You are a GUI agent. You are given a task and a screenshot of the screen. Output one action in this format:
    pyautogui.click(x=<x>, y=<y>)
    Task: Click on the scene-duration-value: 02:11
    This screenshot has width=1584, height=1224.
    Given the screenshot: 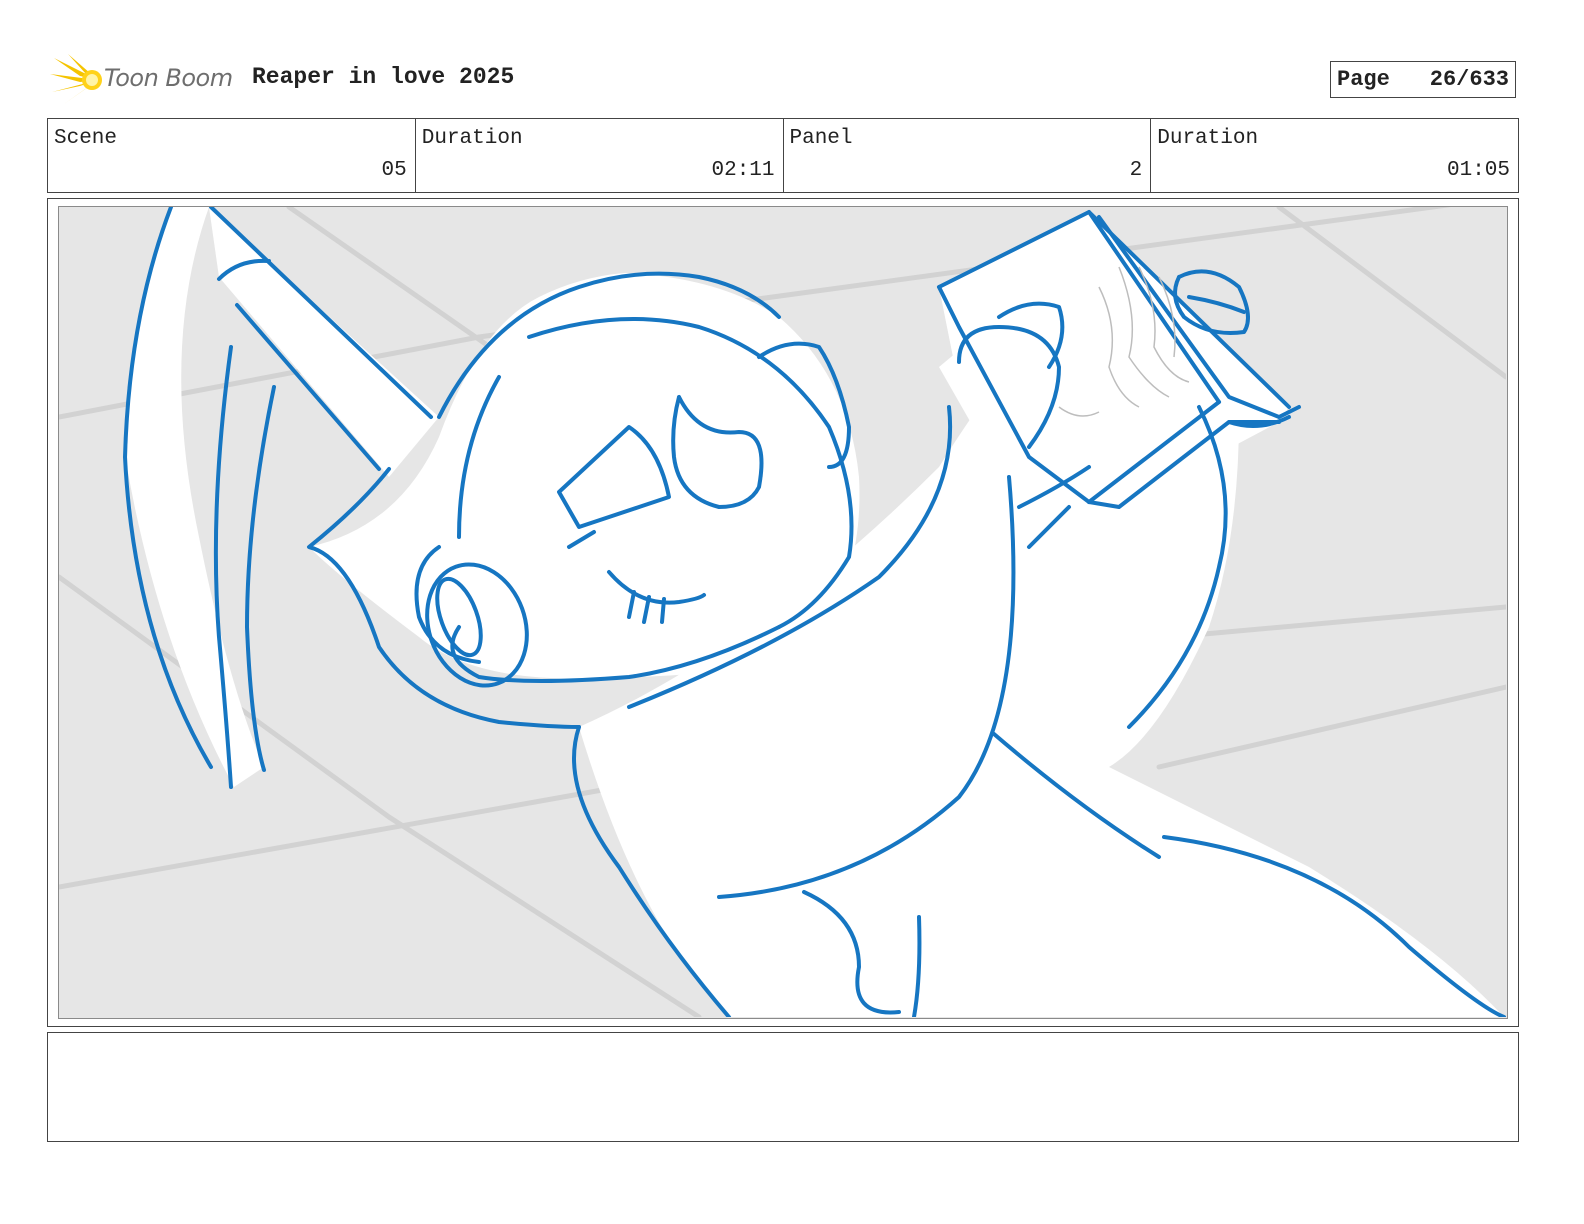 What is the action you would take?
    pyautogui.click(x=743, y=170)
    